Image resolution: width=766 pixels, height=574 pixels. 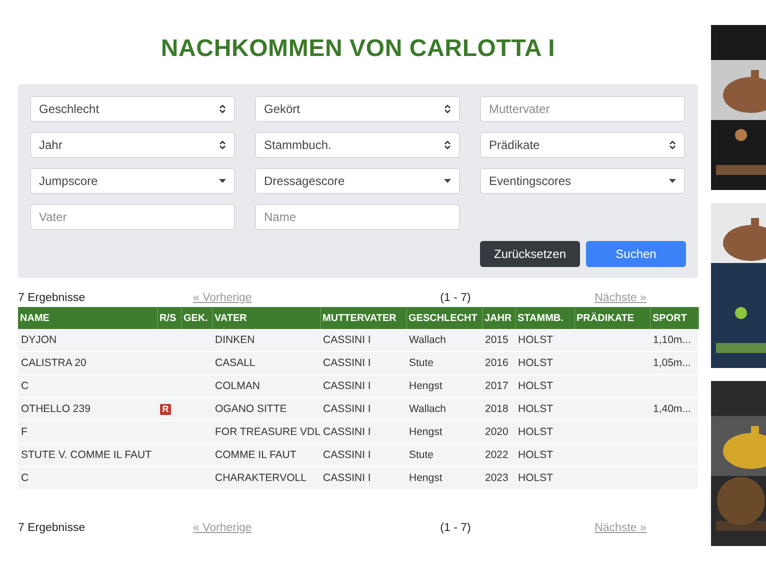 What do you see at coordinates (132, 181) in the screenshot?
I see `dropdown-field: Jumpscore` at bounding box center [132, 181].